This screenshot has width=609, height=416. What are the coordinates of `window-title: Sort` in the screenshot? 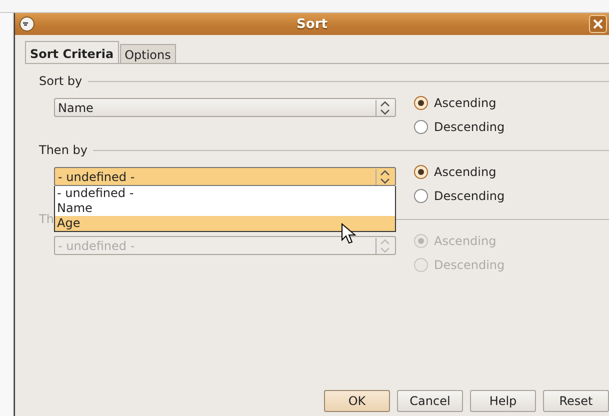 It's located at (312, 24).